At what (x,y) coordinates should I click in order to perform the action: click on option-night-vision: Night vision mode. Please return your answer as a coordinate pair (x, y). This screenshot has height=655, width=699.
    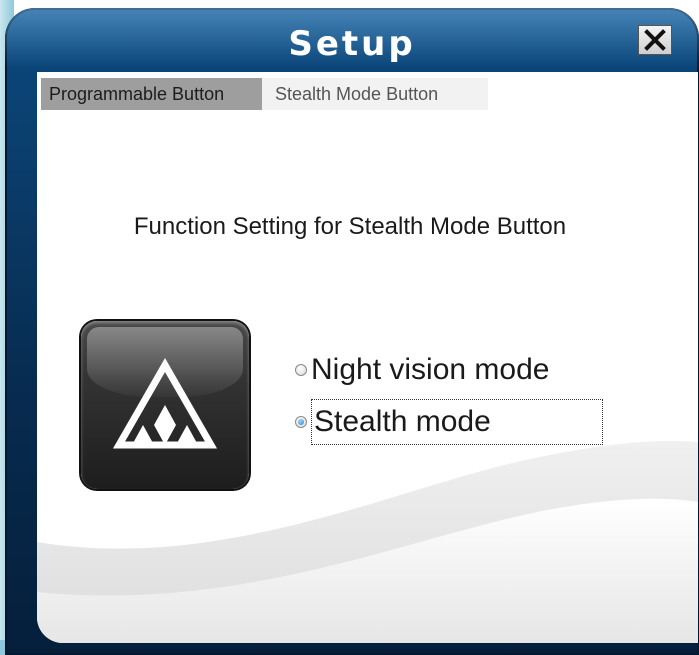
    Looking at the image, I should click on (449, 370).